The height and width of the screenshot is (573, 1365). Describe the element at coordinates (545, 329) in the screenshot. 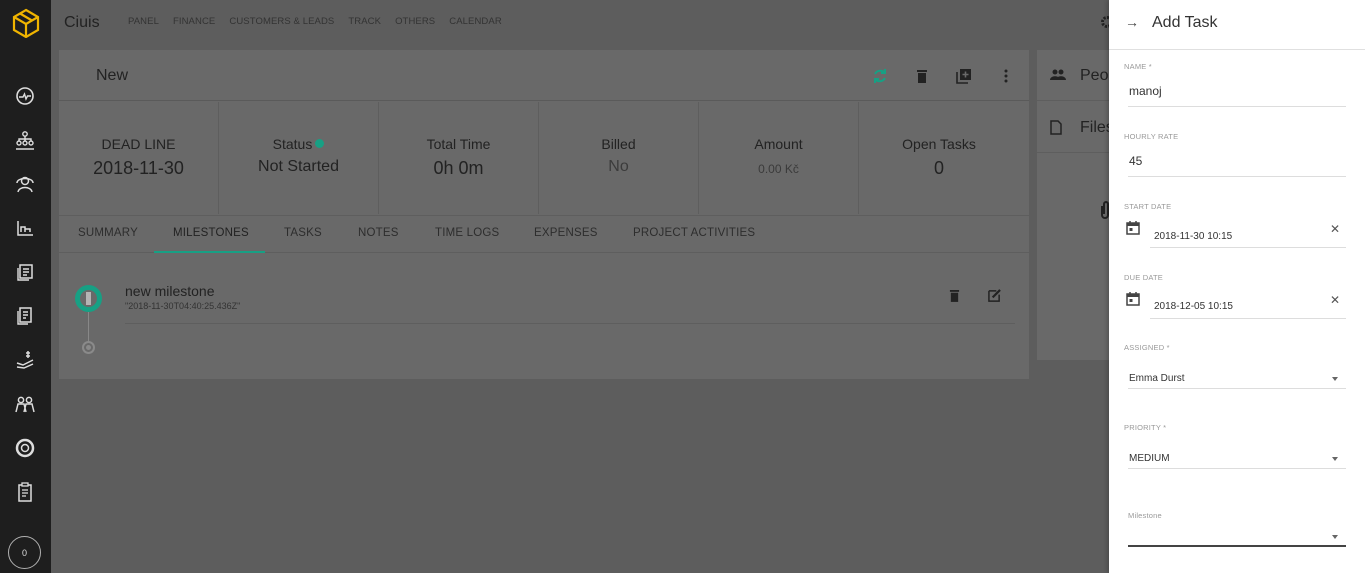

I see `milestone-item: new milestone "2018-11-30T04:40:25.436Z"` at that location.